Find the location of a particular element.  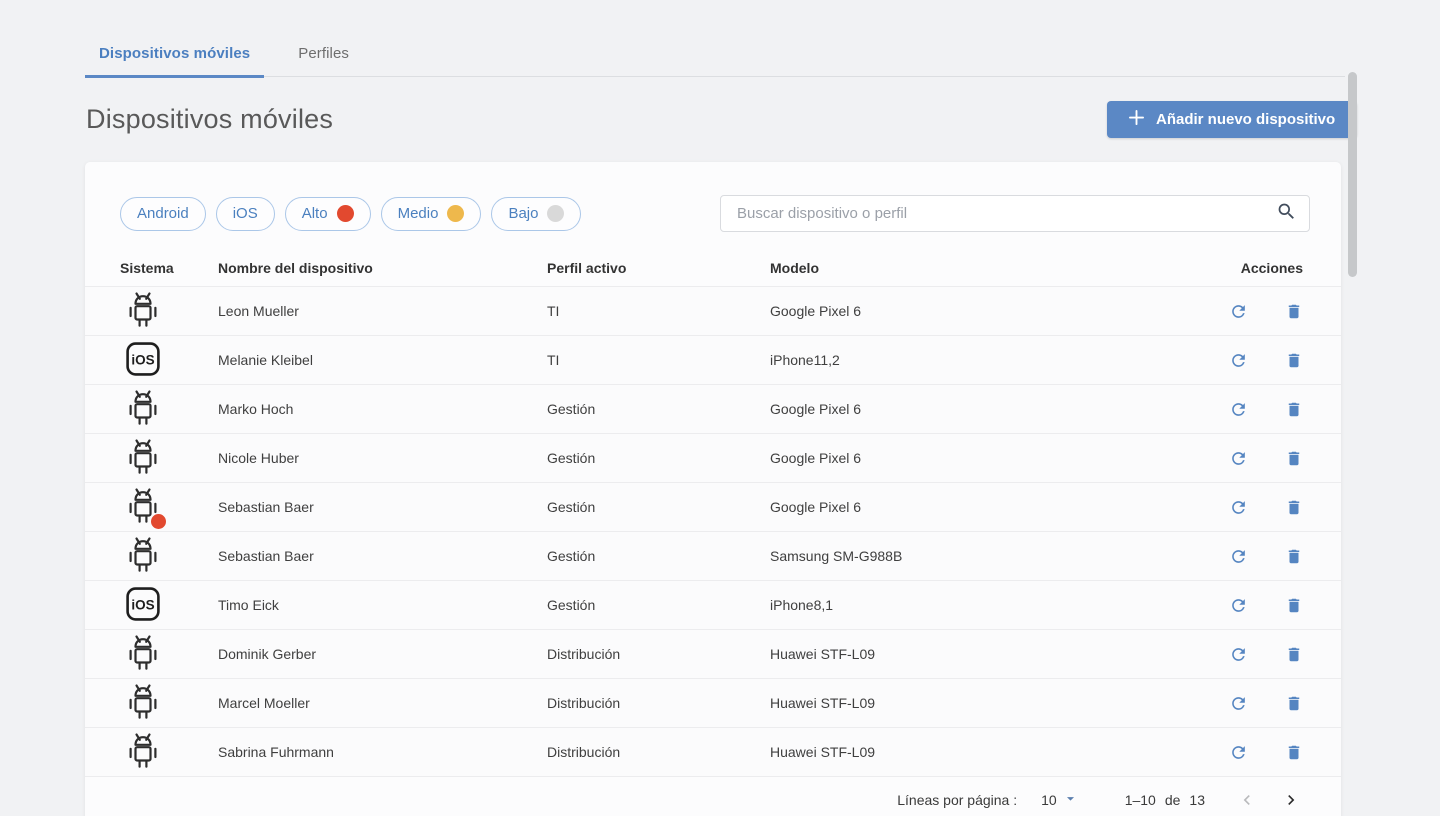

search-icon is located at coordinates (1286, 214).